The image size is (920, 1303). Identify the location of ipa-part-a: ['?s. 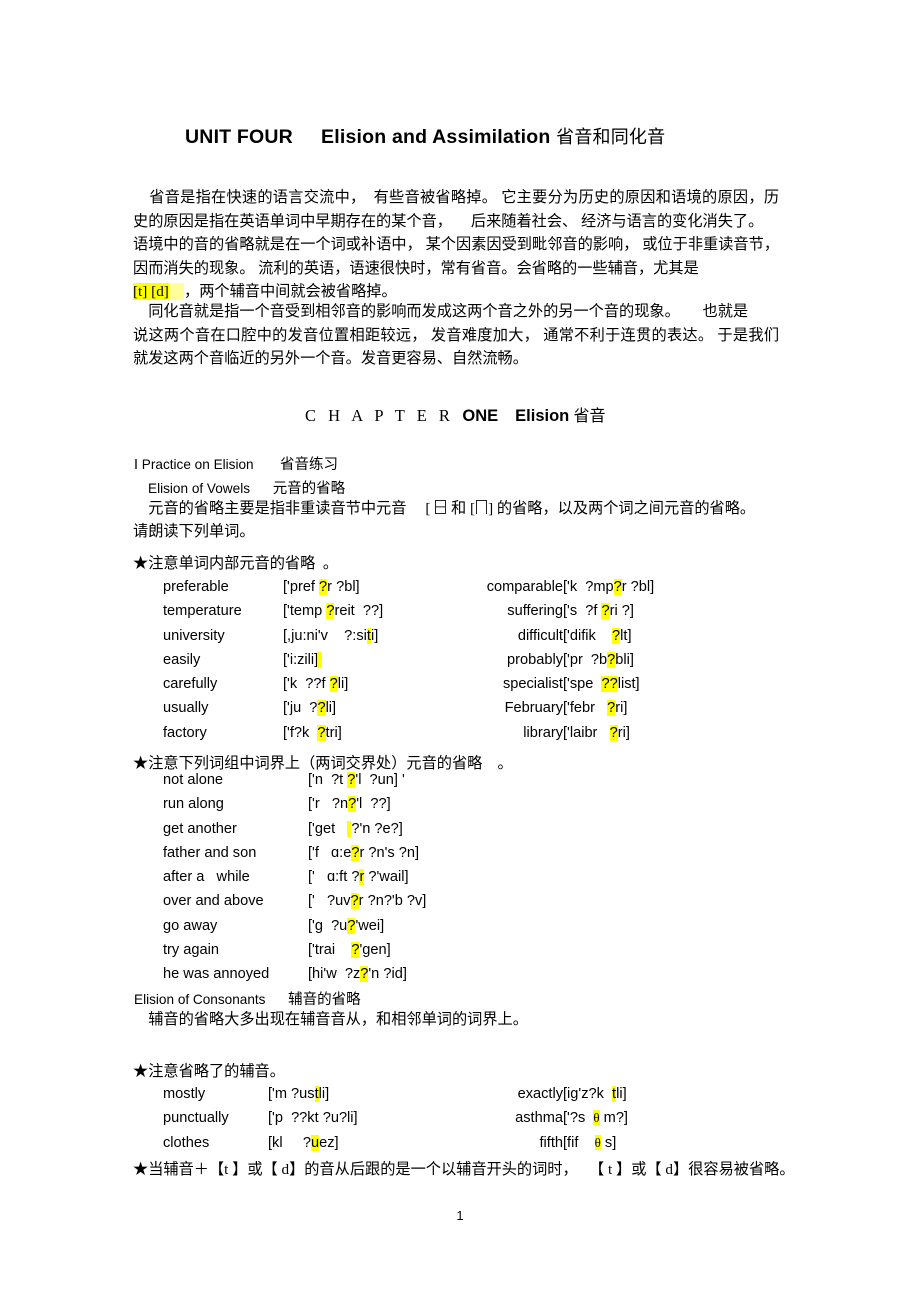
(578, 1118).